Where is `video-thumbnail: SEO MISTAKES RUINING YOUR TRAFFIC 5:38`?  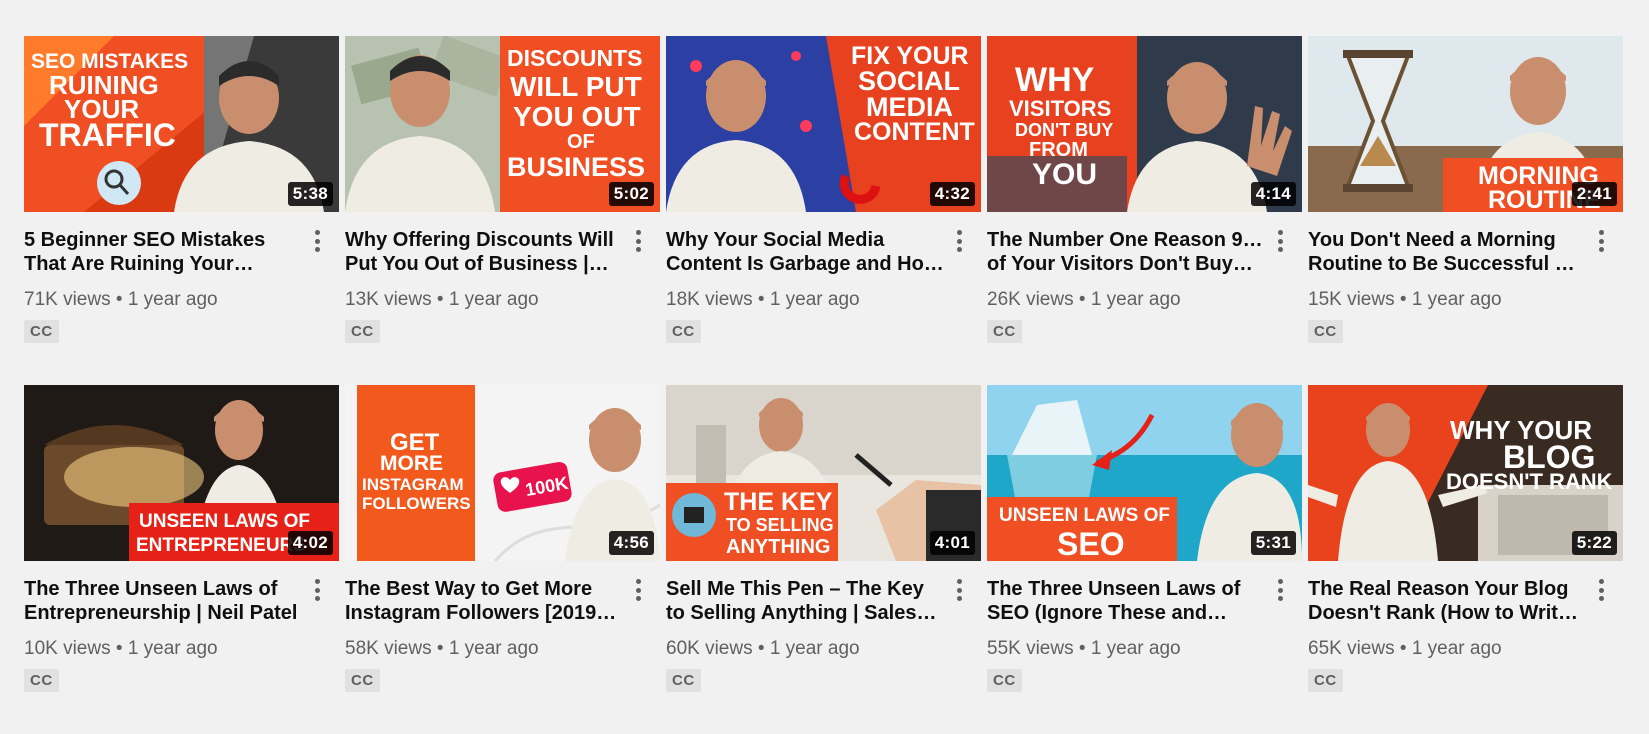
video-thumbnail: SEO MISTAKES RUINING YOUR TRAFFIC 5:38 is located at coordinates (181, 124).